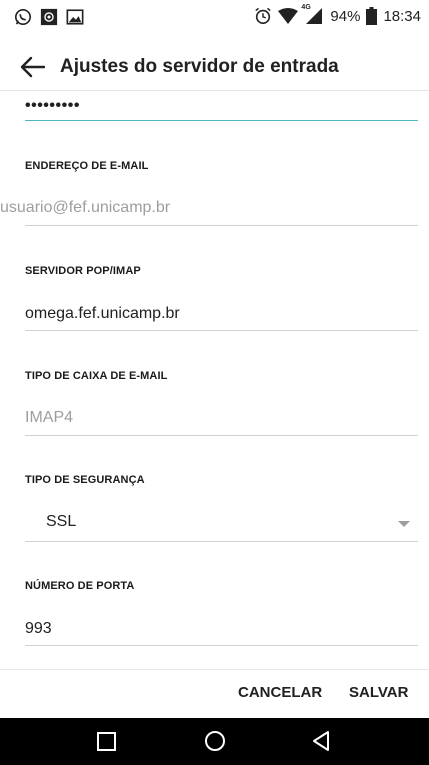  What do you see at coordinates (23, 17) in the screenshot?
I see `whatsapp-icon` at bounding box center [23, 17].